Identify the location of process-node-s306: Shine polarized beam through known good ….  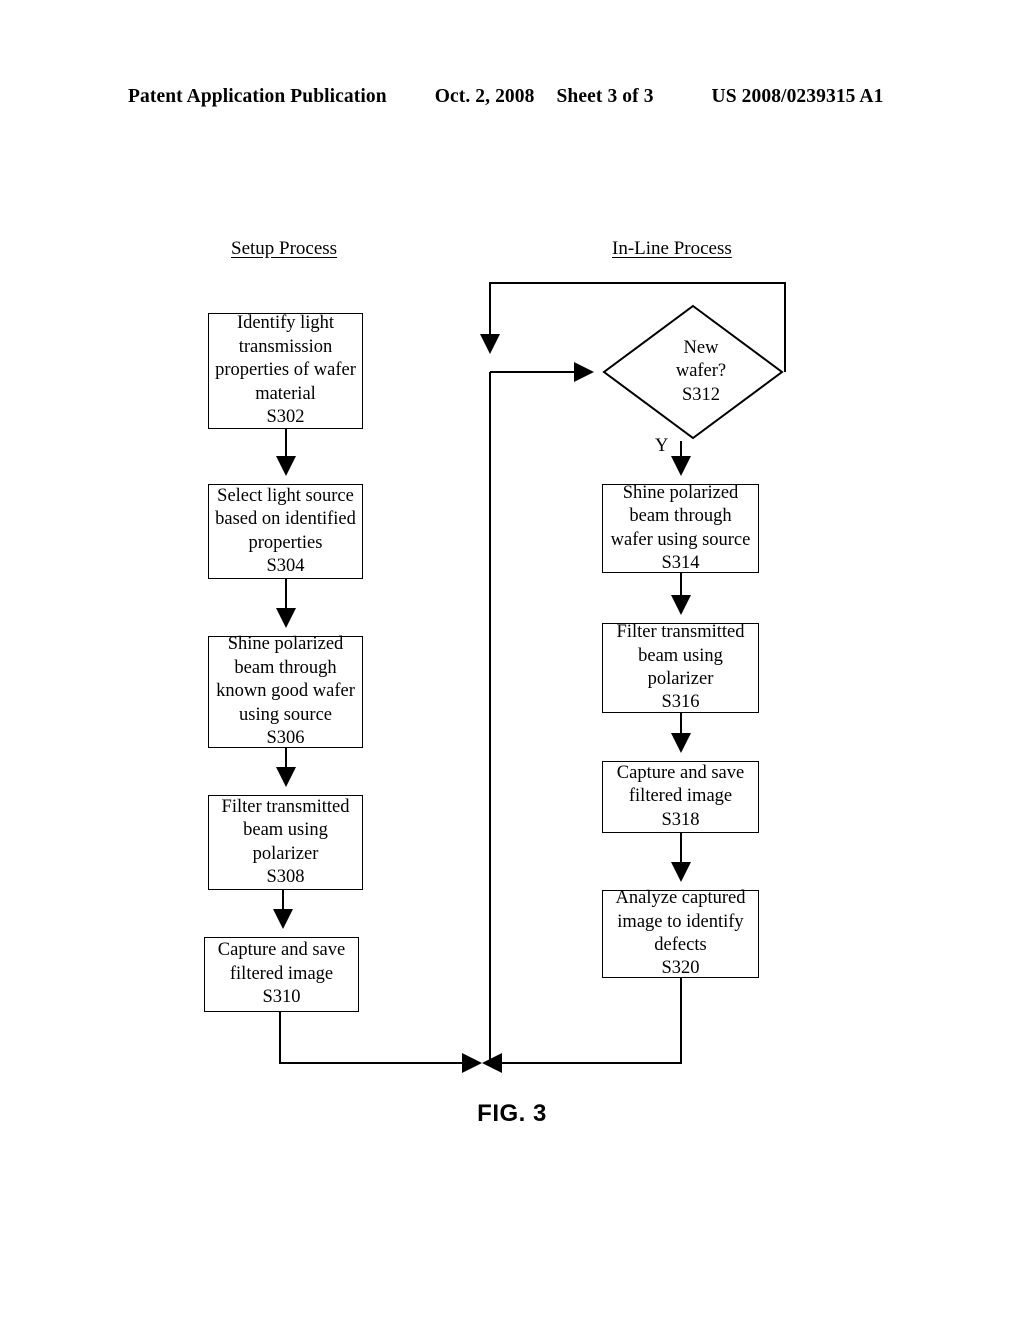
(285, 691).